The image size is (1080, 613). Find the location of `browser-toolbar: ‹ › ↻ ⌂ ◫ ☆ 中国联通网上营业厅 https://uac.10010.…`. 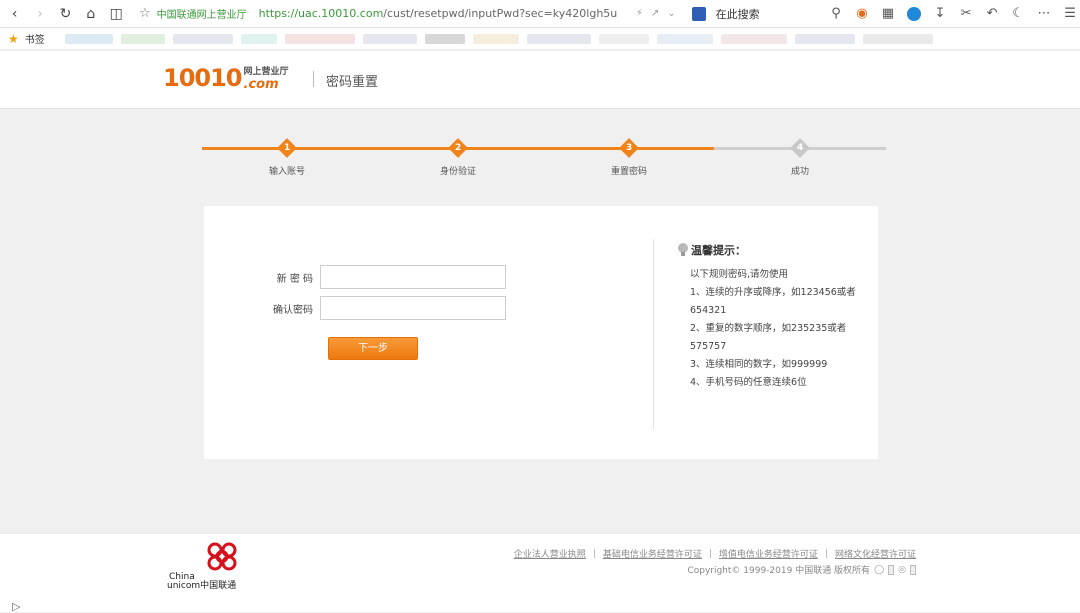

browser-toolbar: ‹ › ↻ ⌂ ◫ ☆ 中国联通网上营业厅 https://uac.10010.… is located at coordinates (540, 14).